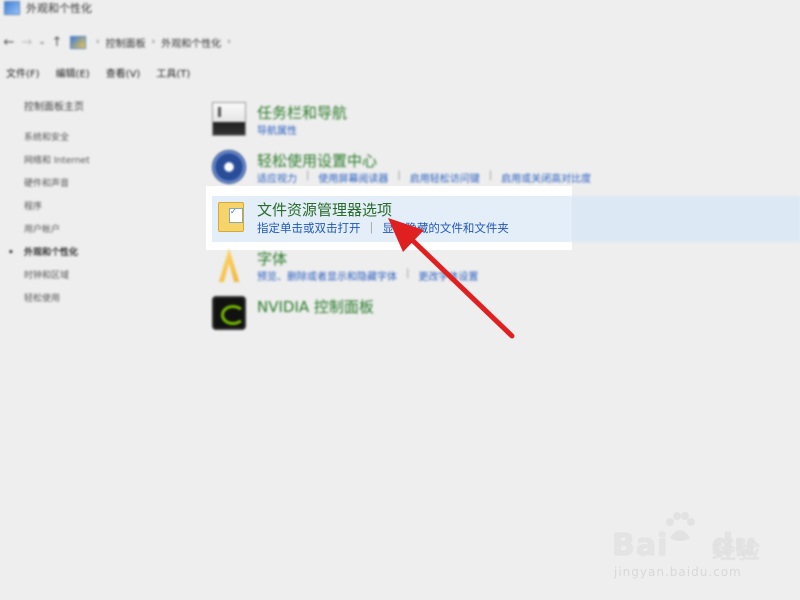 The image size is (800, 600). Describe the element at coordinates (706, 550) in the screenshot. I see `baidu-watermark: Baioodu 经验 jingyan.baidu.com` at that location.